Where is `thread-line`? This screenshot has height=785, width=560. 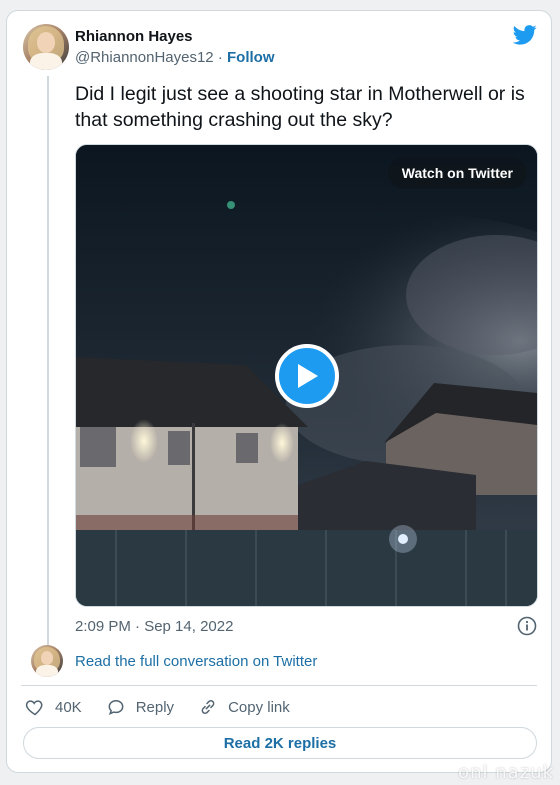 thread-line is located at coordinates (48, 363).